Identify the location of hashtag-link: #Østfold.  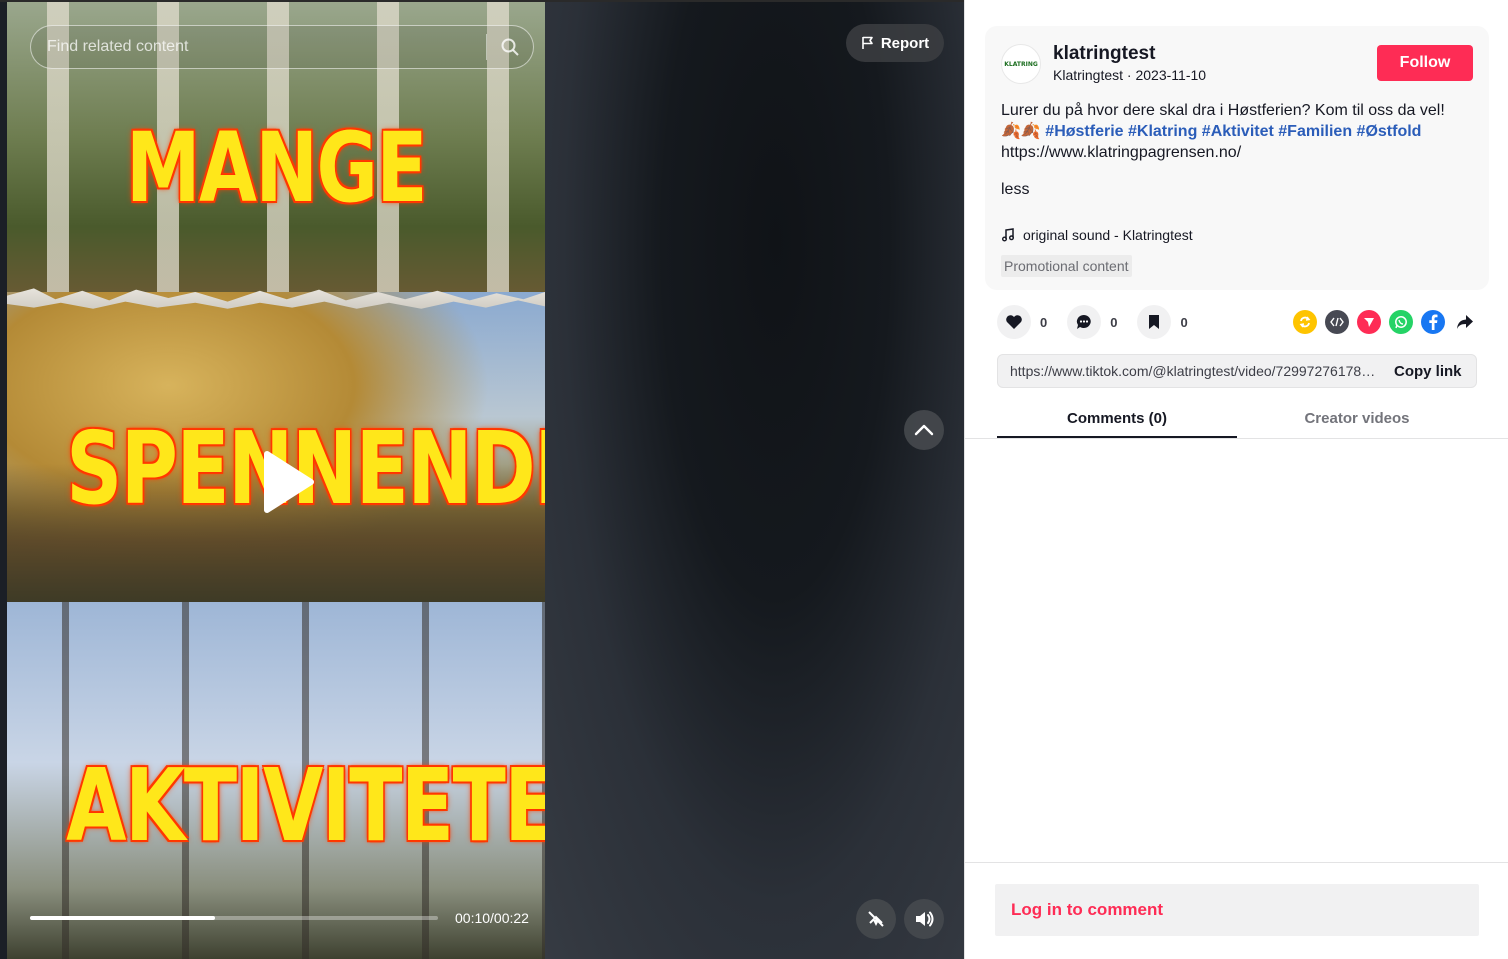
(1389, 131).